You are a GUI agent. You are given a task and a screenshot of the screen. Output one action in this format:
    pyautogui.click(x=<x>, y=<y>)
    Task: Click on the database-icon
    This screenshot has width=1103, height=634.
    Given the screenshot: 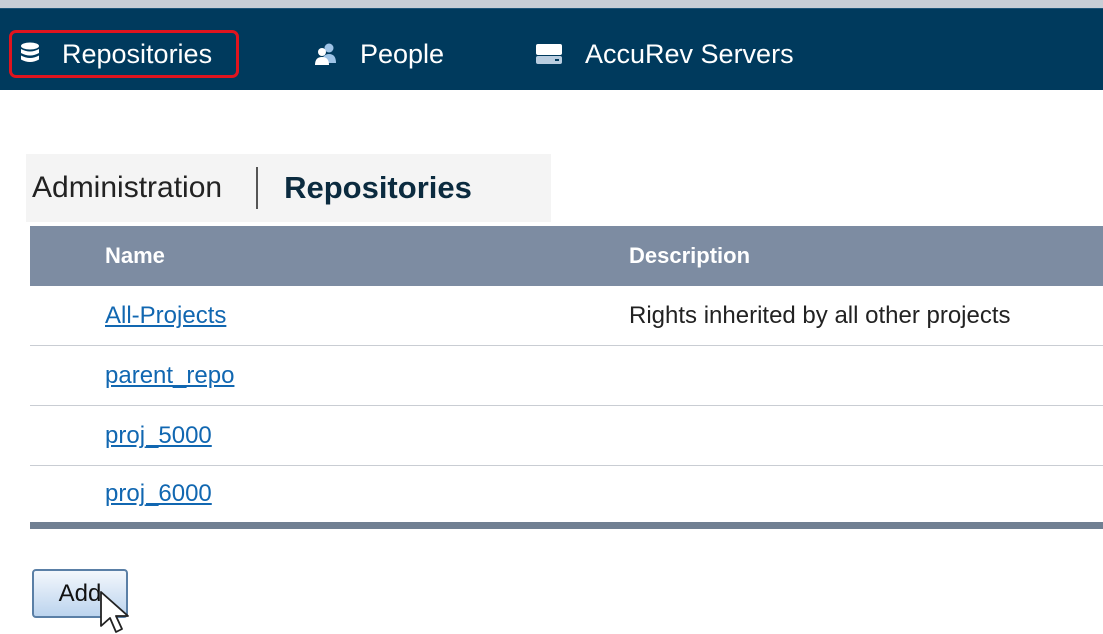 What is the action you would take?
    pyautogui.click(x=30, y=54)
    